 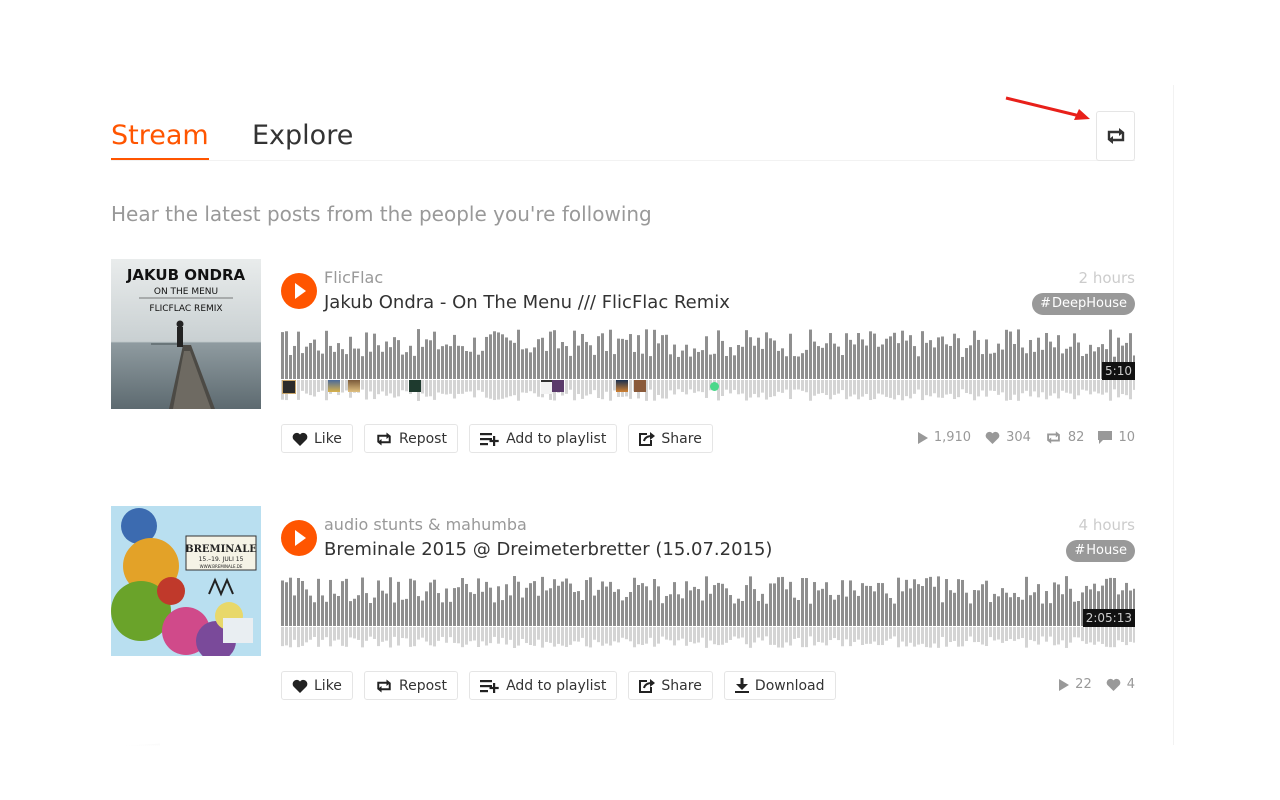 I want to click on likes-count: 304, so click(x=1008, y=437).